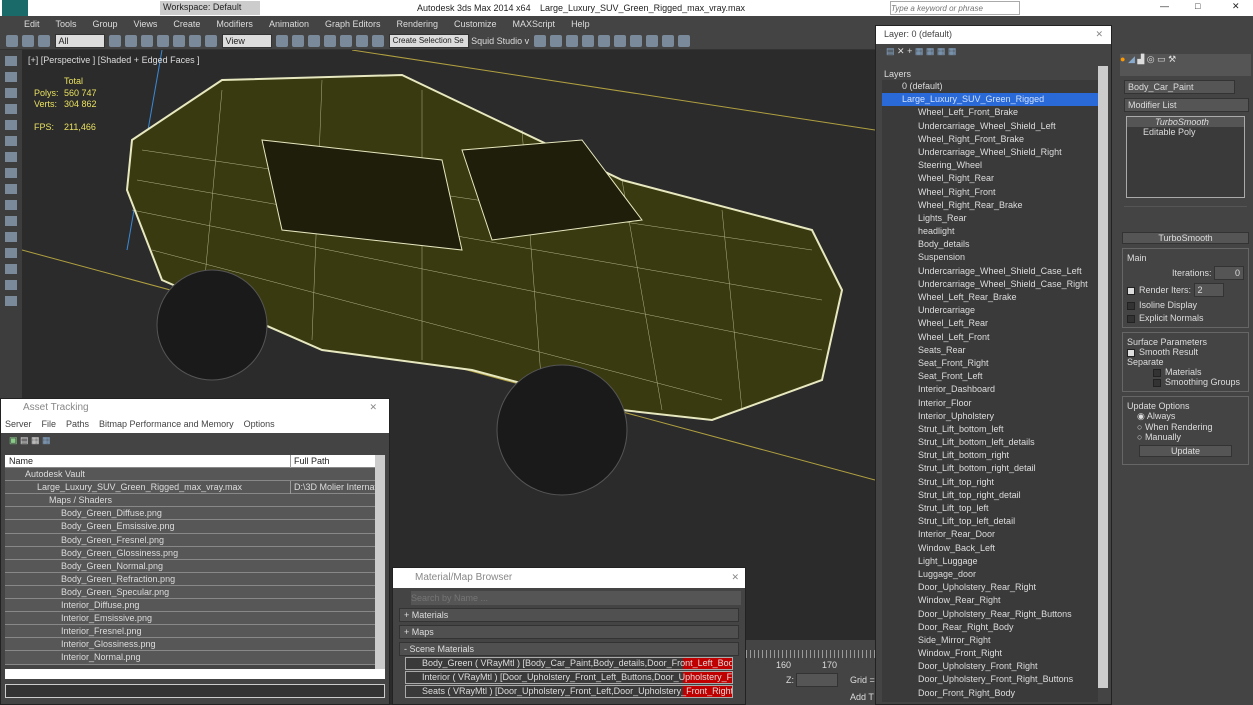 The image size is (1253, 705). What do you see at coordinates (990, 310) in the screenshot?
I see `layer-object-item: Undercarriage` at bounding box center [990, 310].